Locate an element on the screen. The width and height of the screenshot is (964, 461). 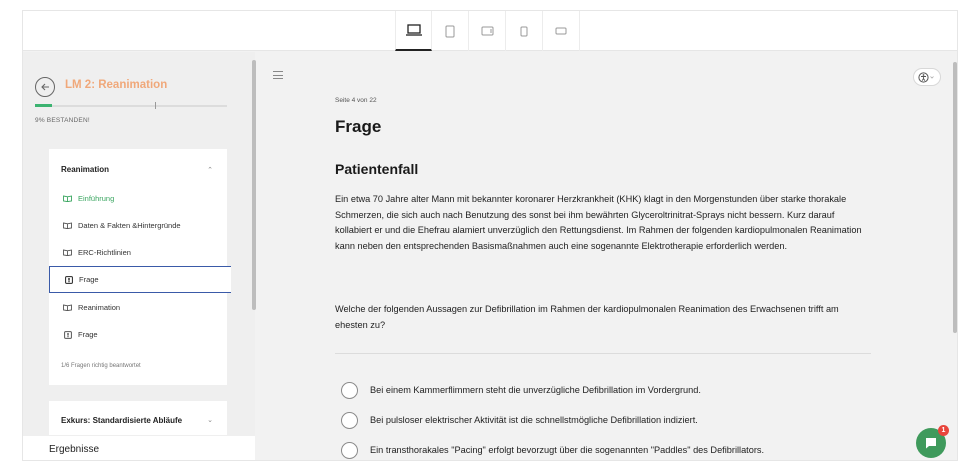
accessibility-button is located at coordinates (927, 77).